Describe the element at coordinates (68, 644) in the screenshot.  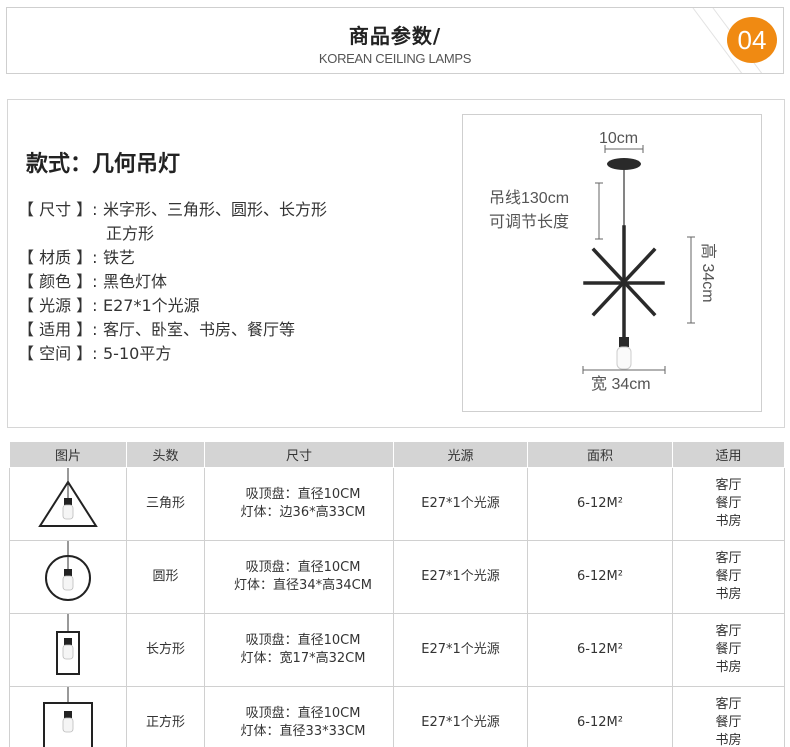
I see `rectangle-lamp-icon` at that location.